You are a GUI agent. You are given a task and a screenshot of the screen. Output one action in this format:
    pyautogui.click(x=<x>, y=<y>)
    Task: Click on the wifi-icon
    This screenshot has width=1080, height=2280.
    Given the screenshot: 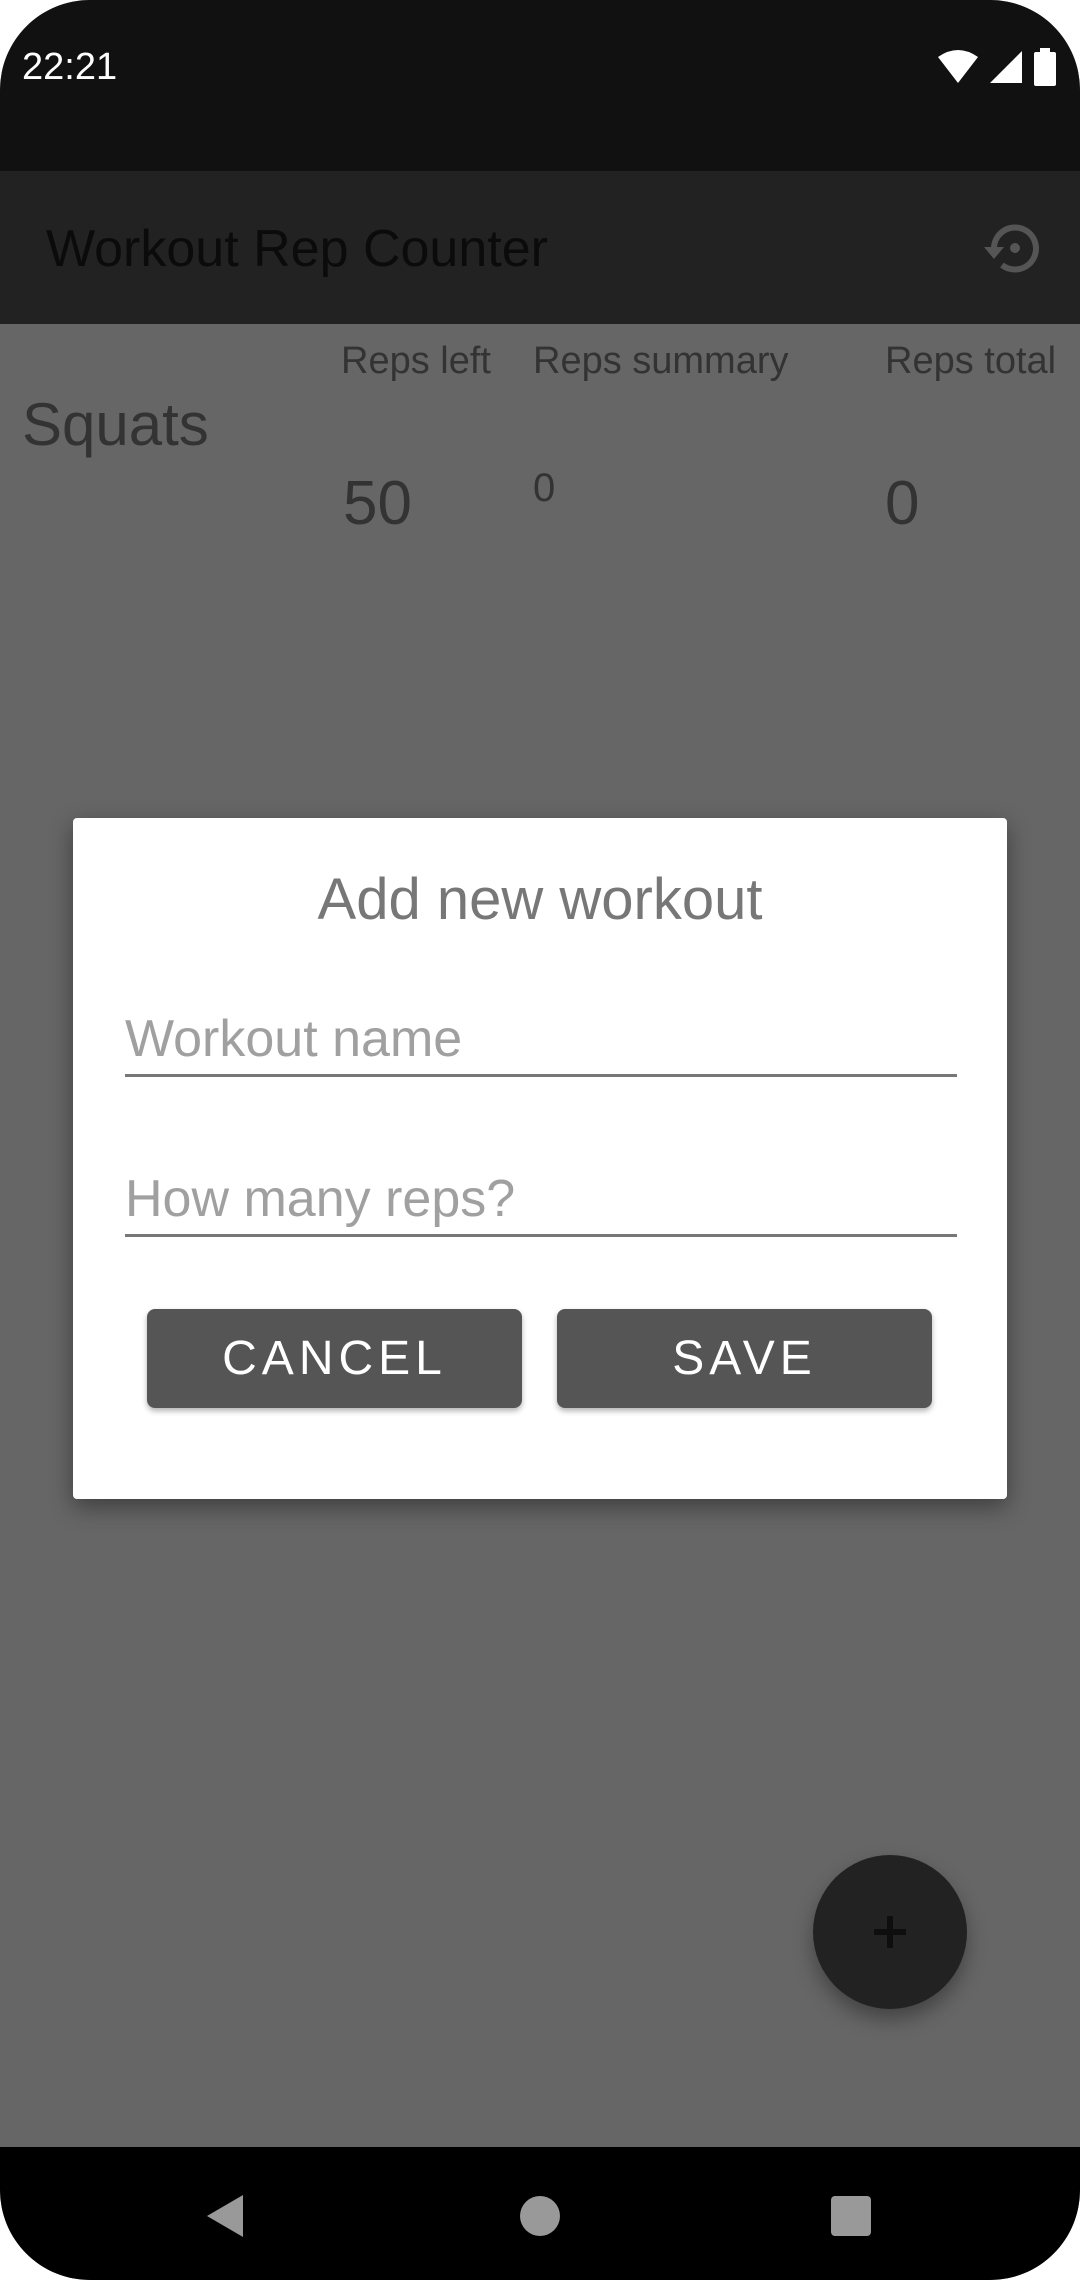 What is the action you would take?
    pyautogui.click(x=958, y=66)
    